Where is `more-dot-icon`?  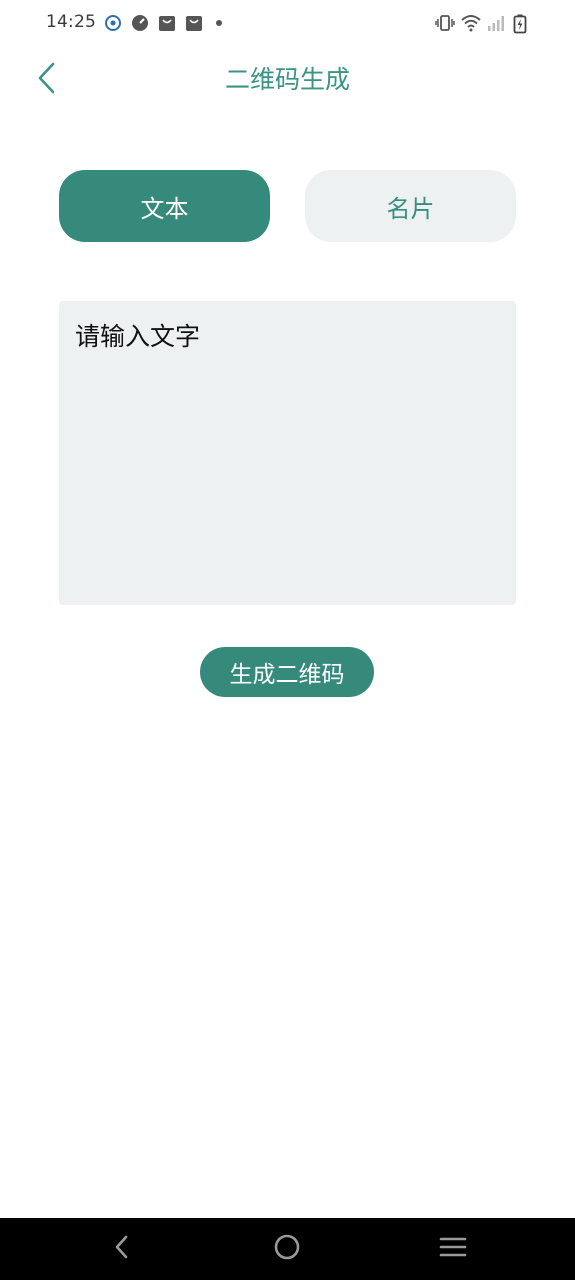
more-dot-icon is located at coordinates (219, 23).